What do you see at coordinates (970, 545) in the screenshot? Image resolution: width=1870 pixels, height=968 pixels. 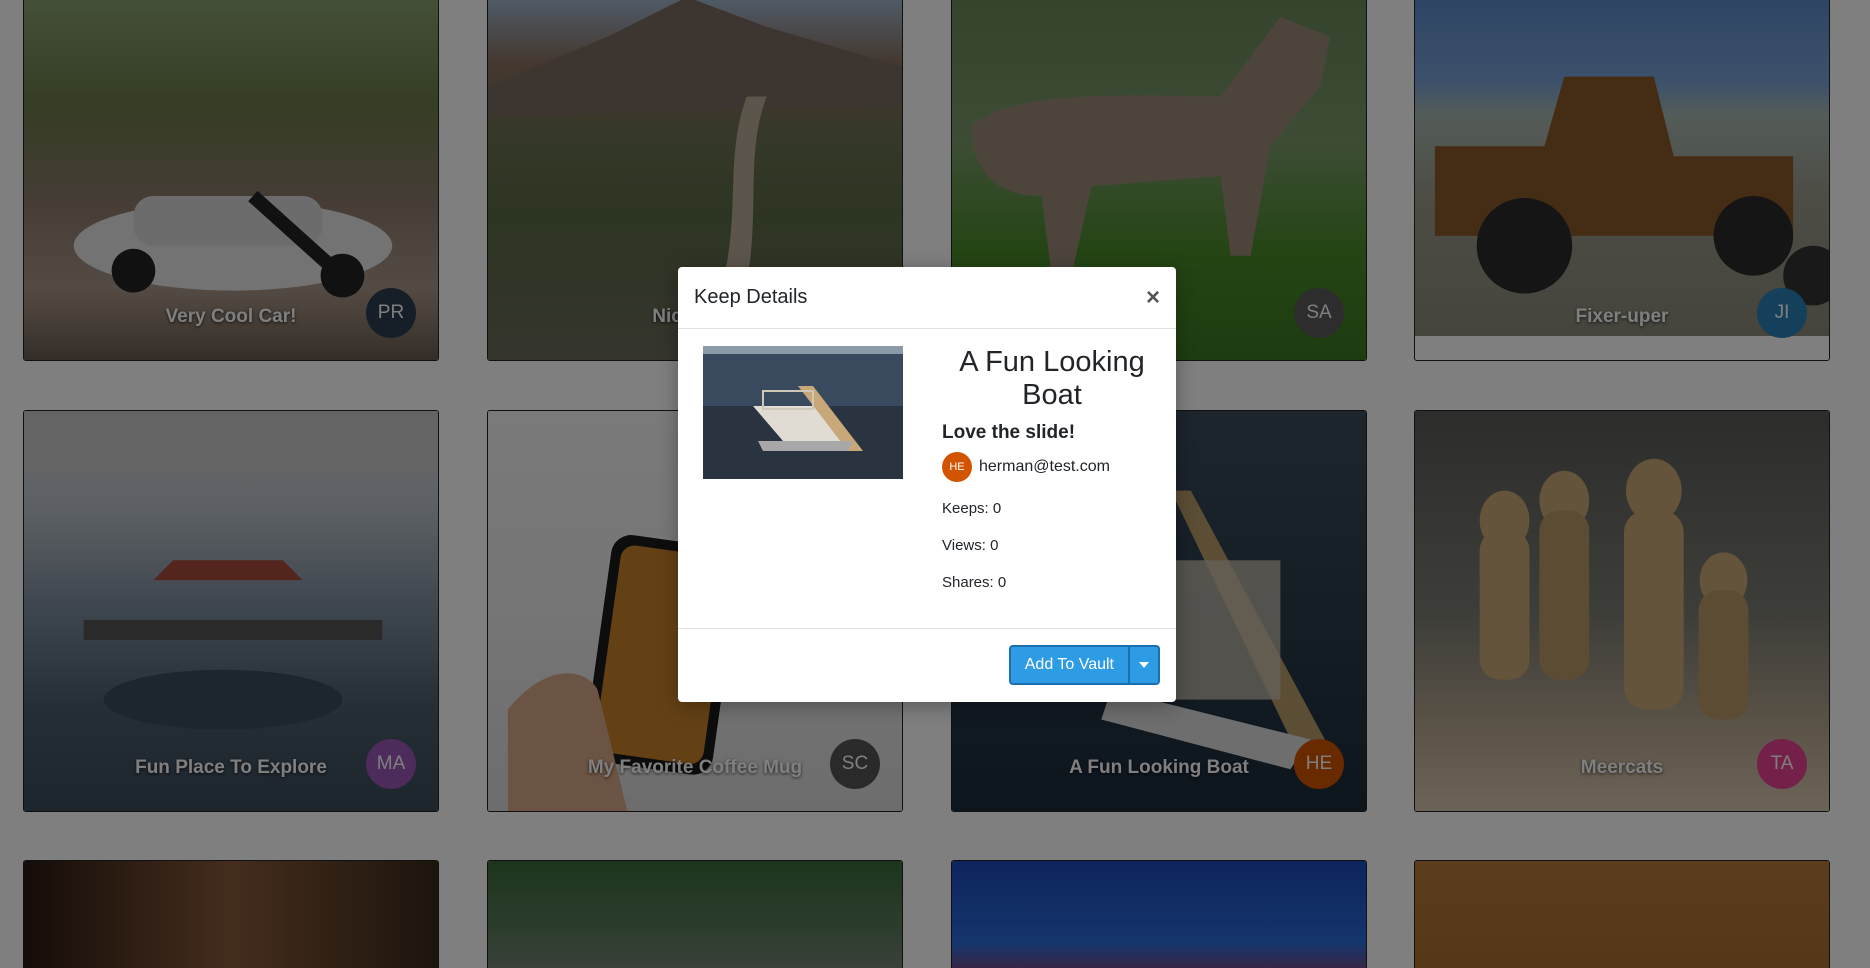 I see `views-count: Views: 0` at bounding box center [970, 545].